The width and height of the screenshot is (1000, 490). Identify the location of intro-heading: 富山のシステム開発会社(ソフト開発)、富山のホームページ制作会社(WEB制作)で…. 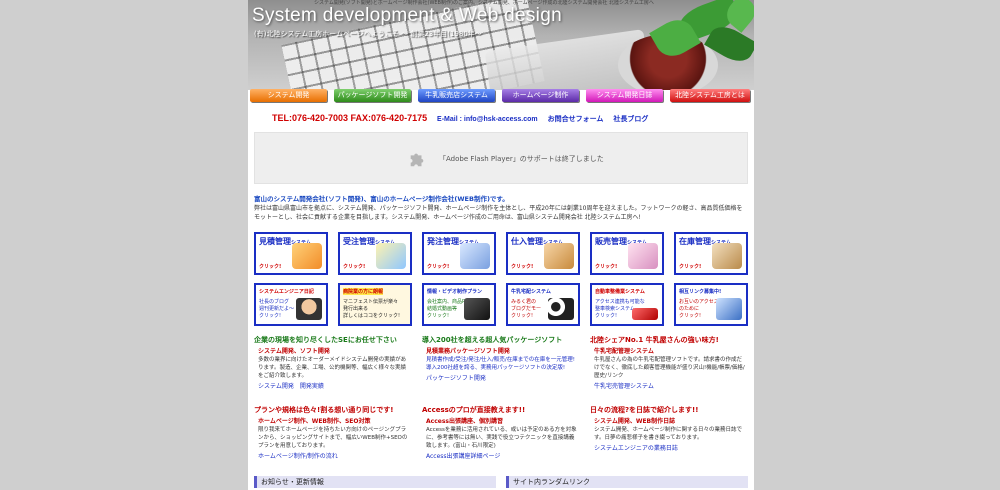
(381, 199).